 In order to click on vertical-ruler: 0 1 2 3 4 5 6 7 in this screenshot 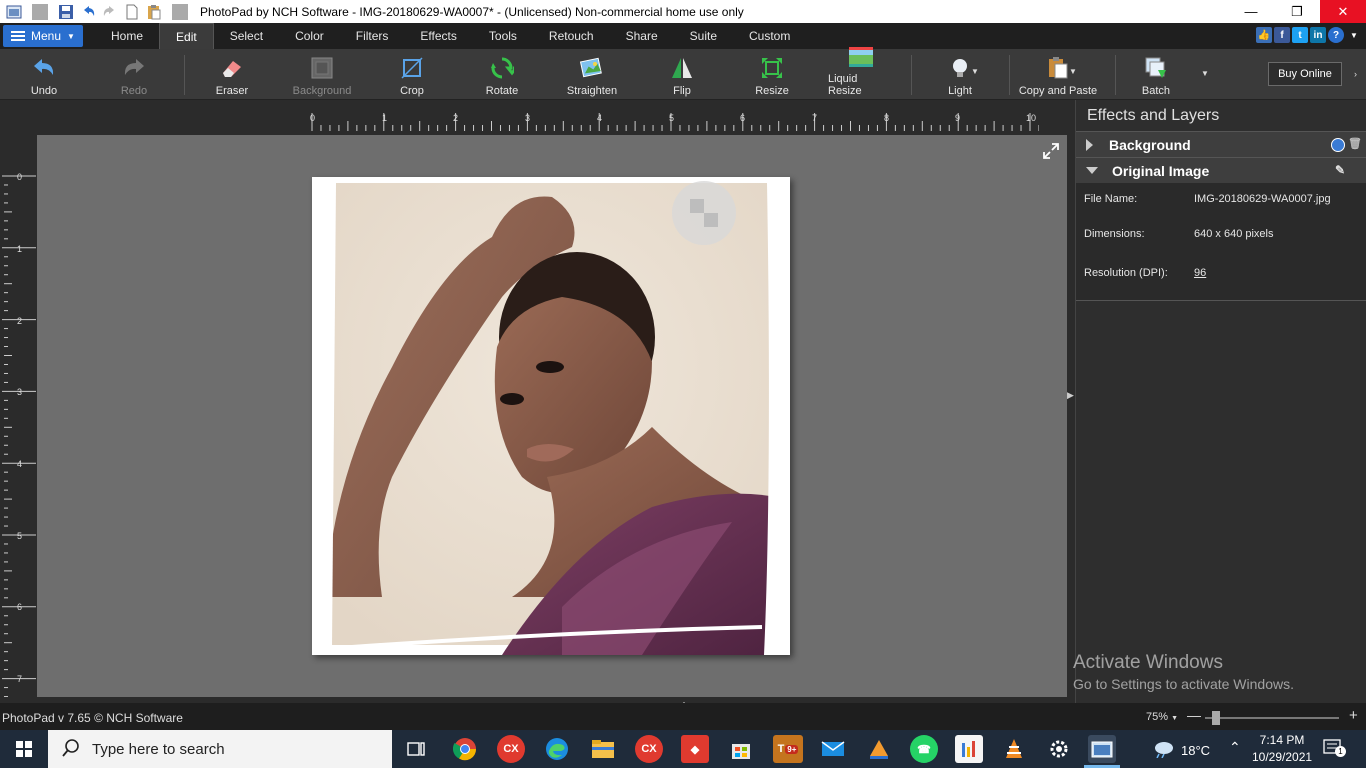, I will do `click(18, 416)`.